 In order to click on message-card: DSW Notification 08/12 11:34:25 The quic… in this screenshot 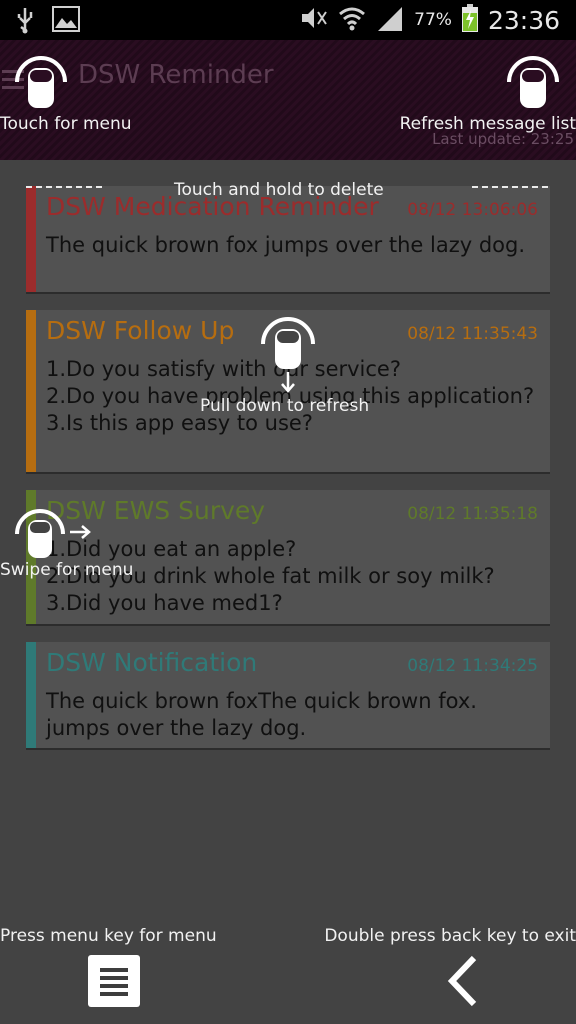, I will do `click(288, 696)`.